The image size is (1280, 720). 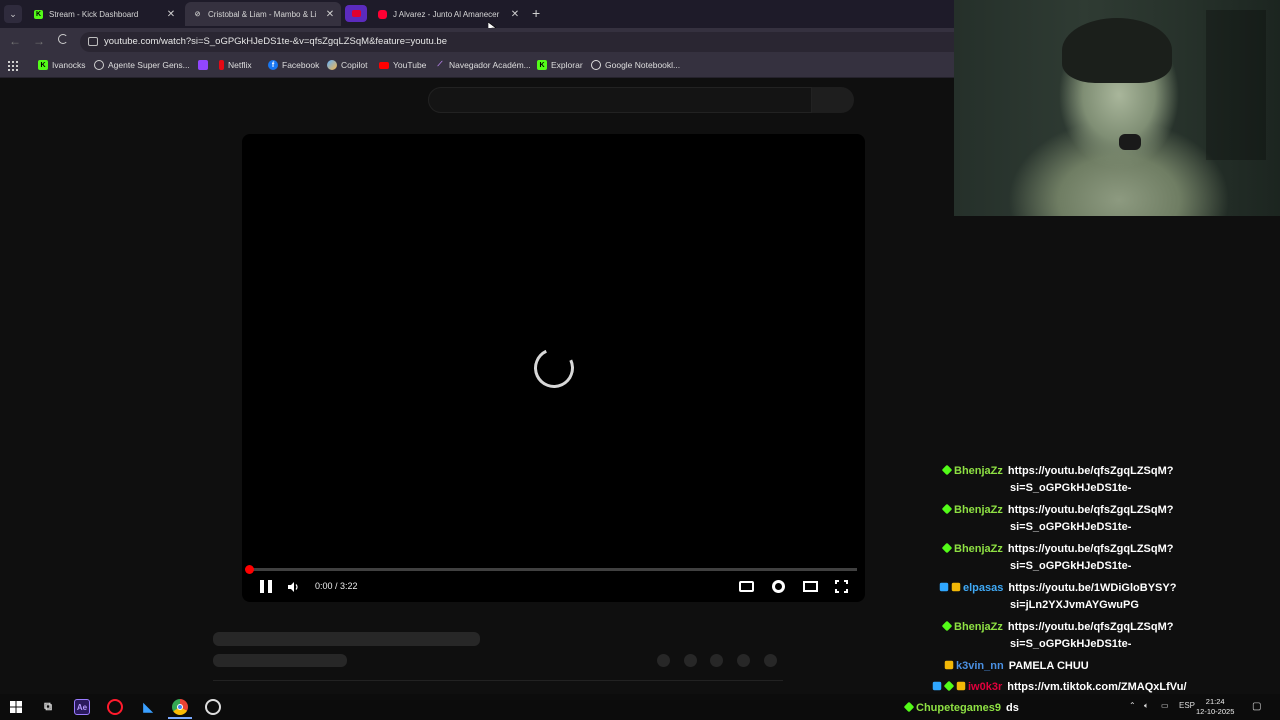 I want to click on bookmark-youtube: YouTube, so click(x=402, y=65).